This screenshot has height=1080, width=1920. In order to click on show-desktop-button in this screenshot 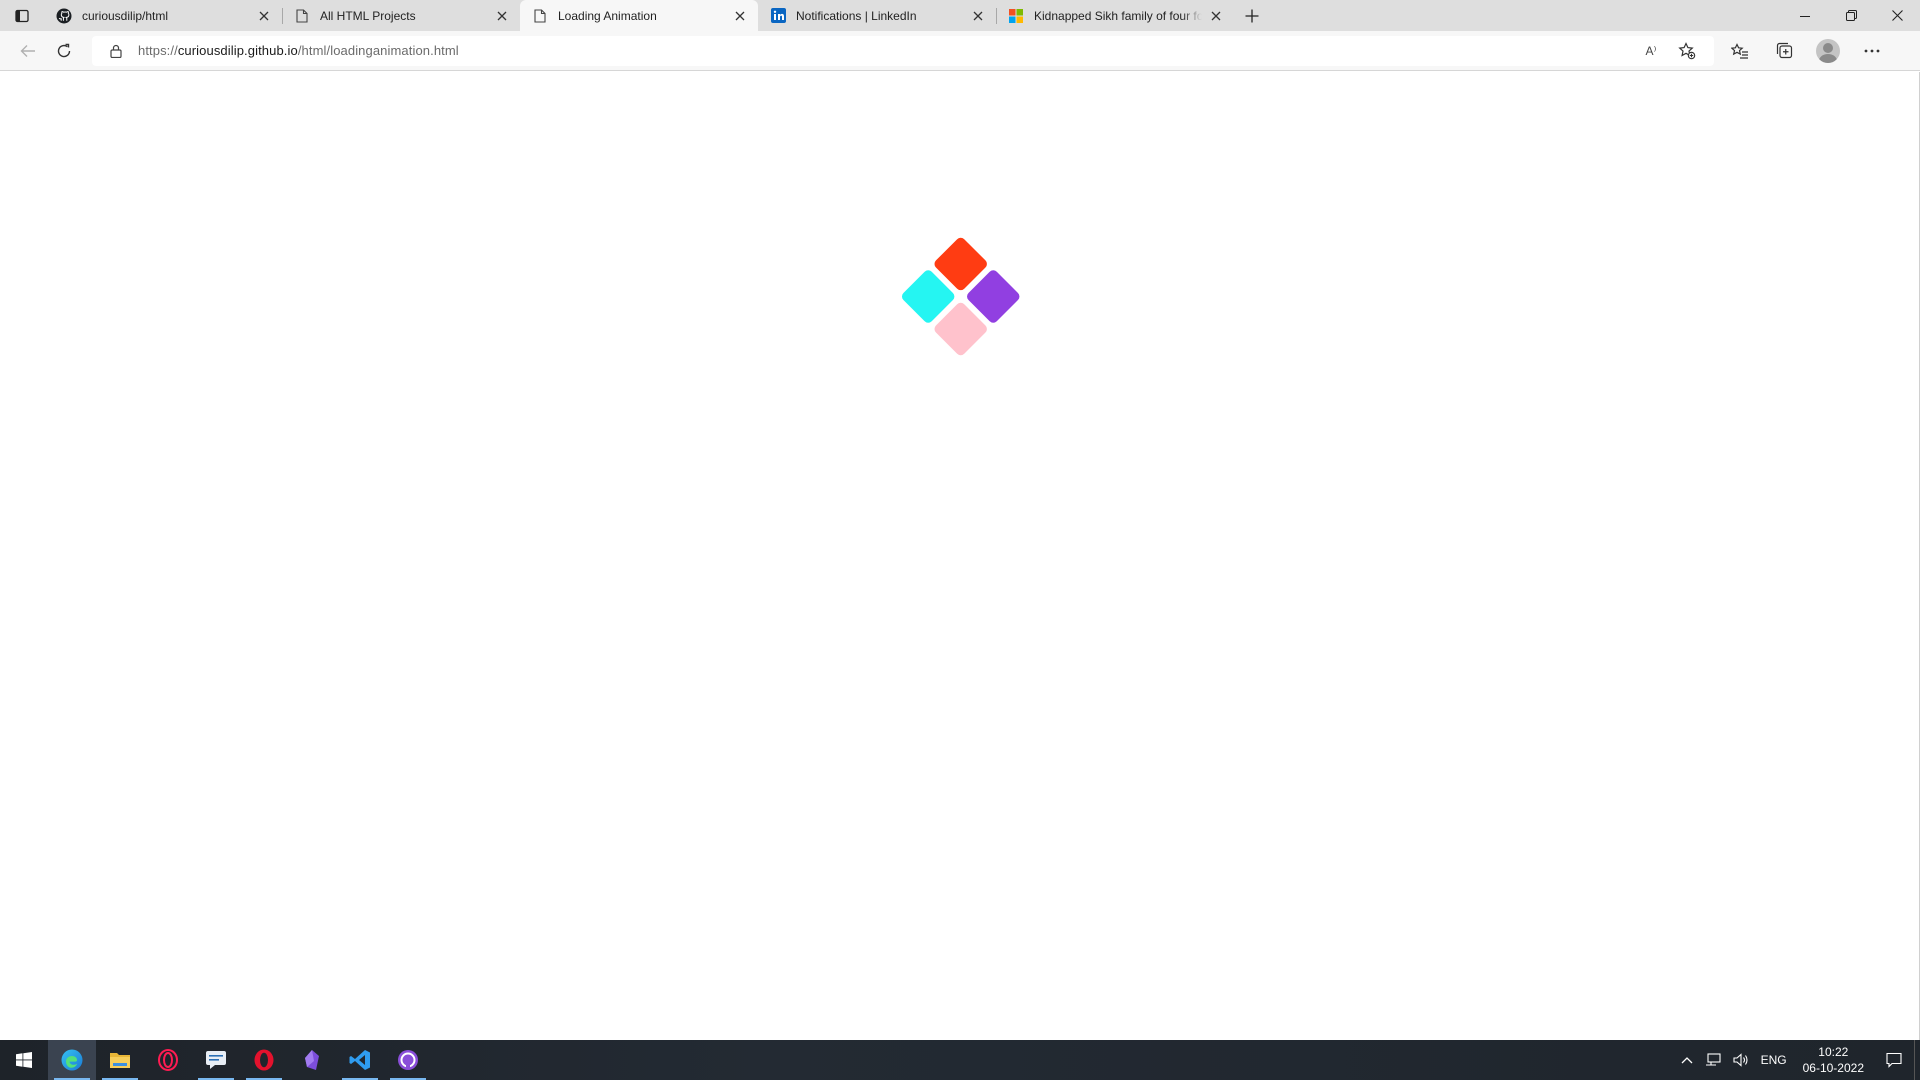, I will do `click(1917, 1060)`.